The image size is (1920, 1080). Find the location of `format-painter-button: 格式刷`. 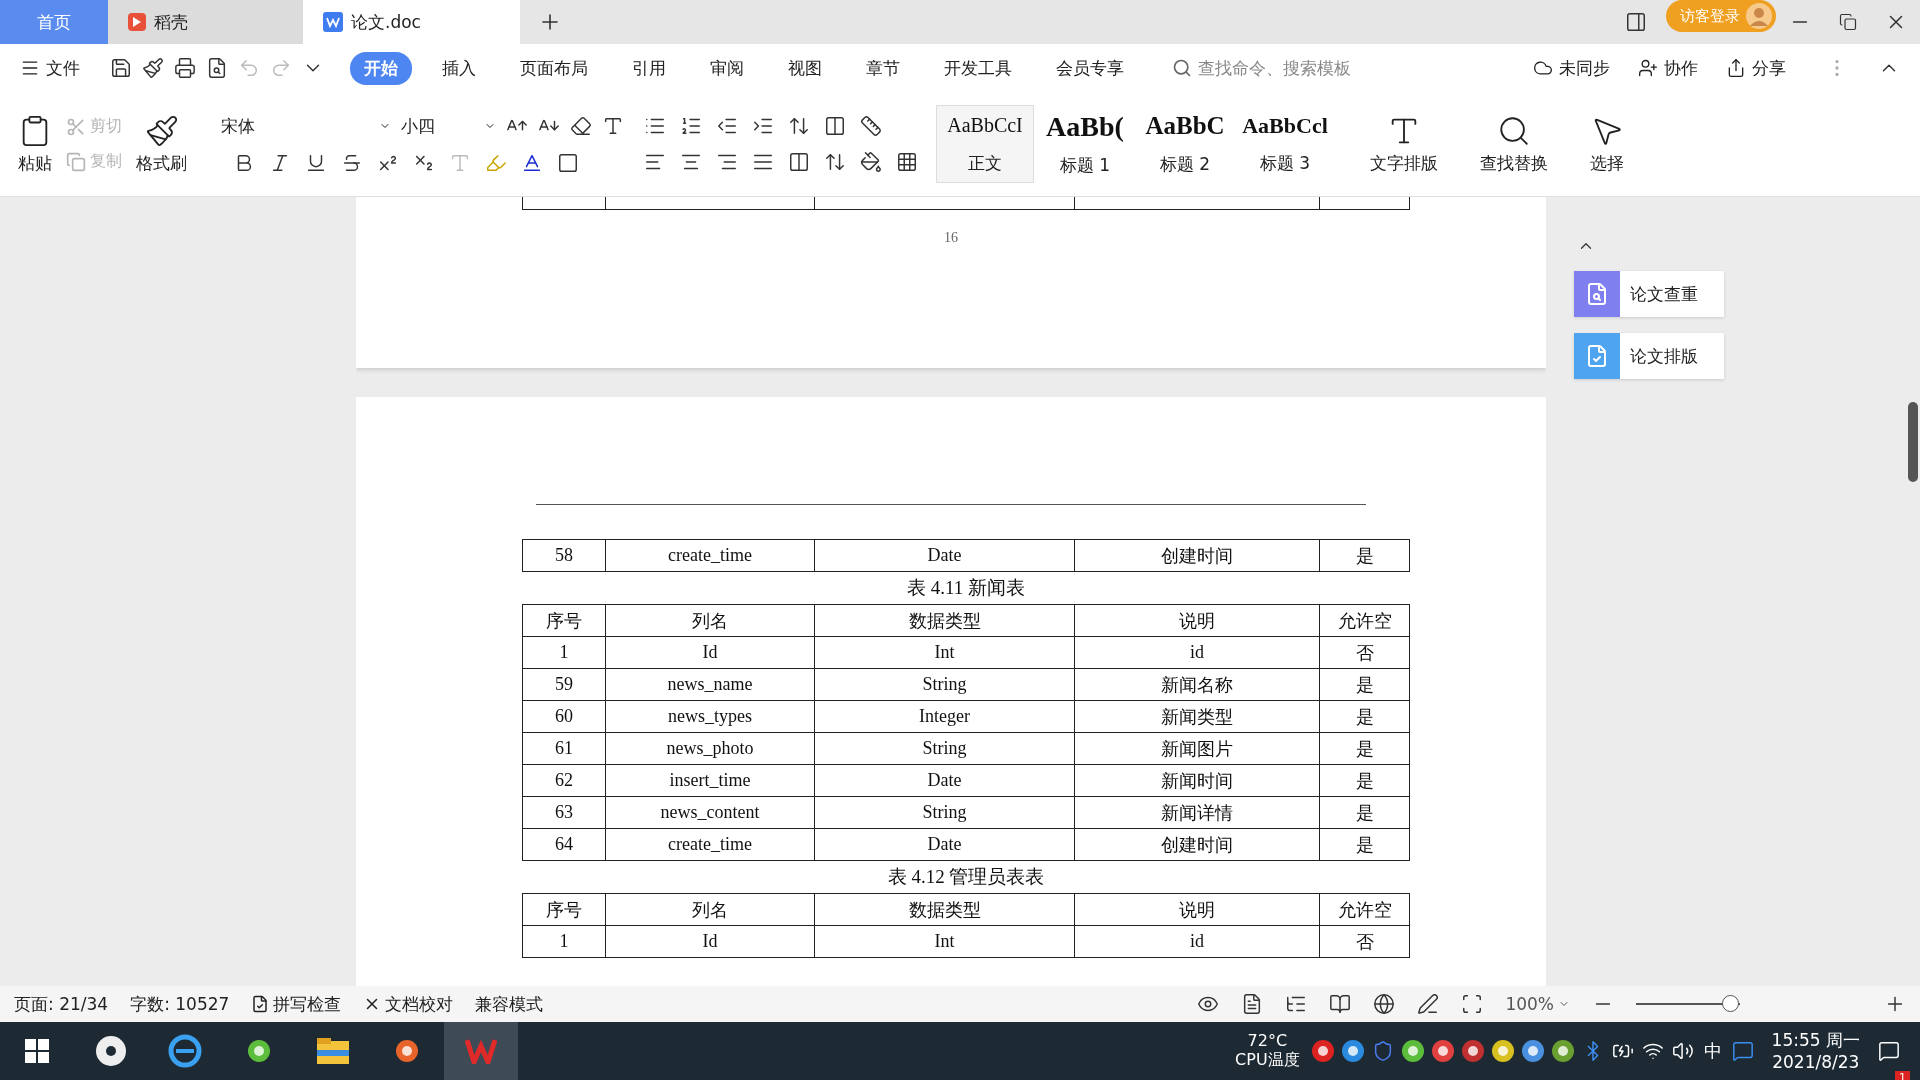

format-painter-button: 格式刷 is located at coordinates (161, 144).